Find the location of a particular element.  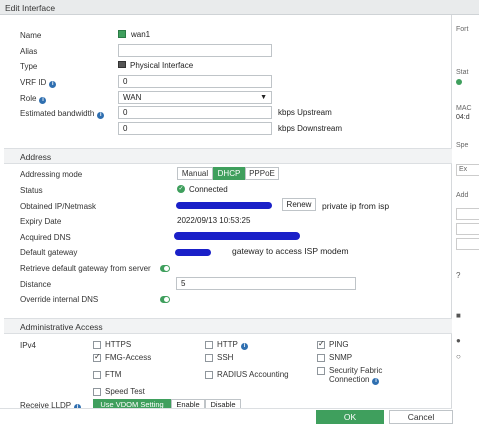

role-label-text: Role is located at coordinates (28, 98).